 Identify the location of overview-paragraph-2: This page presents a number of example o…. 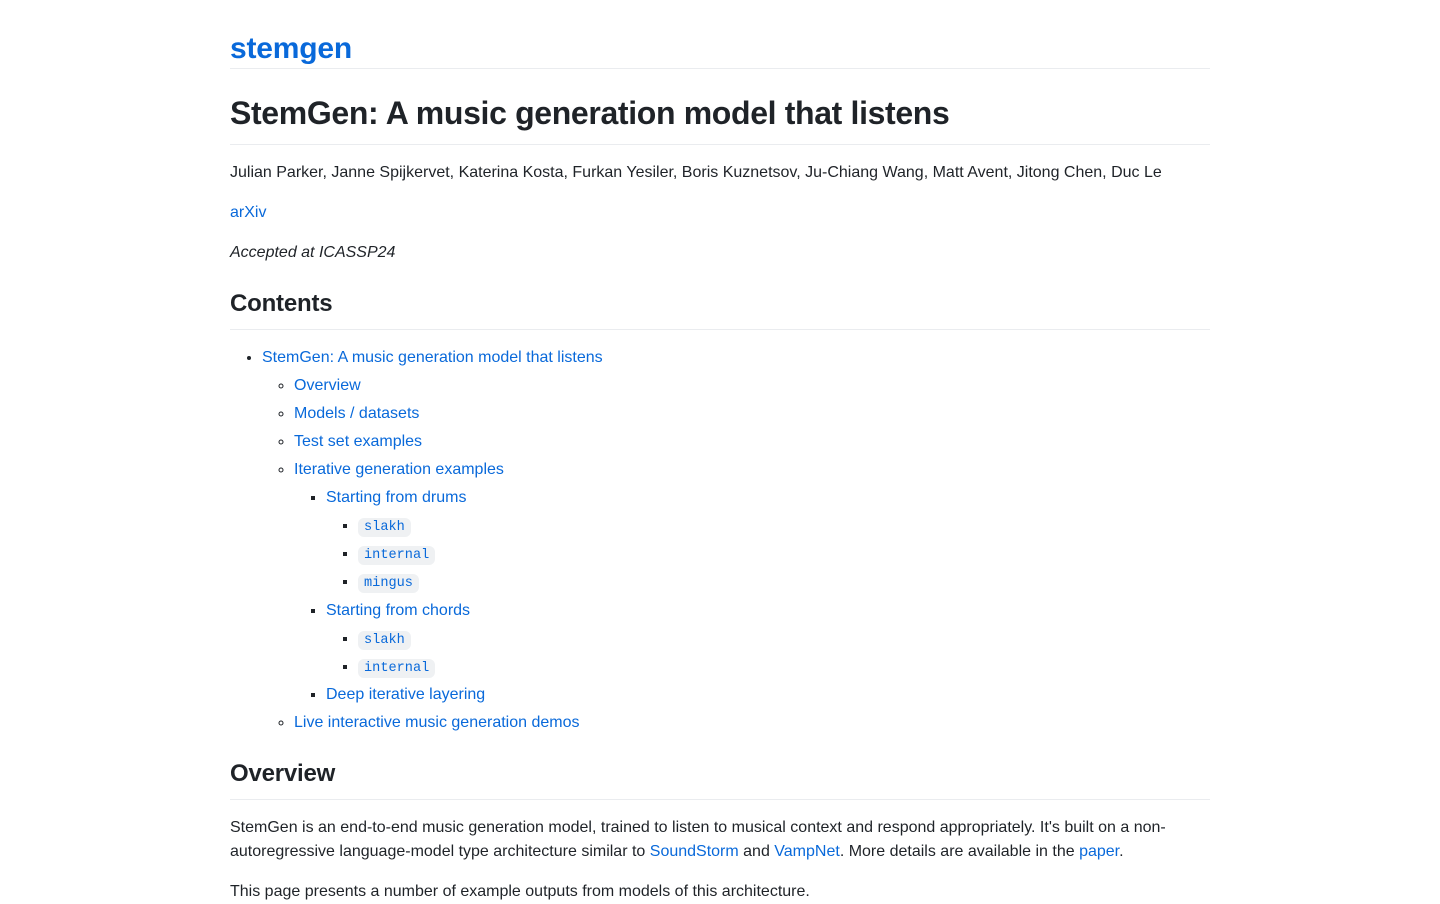
(520, 892).